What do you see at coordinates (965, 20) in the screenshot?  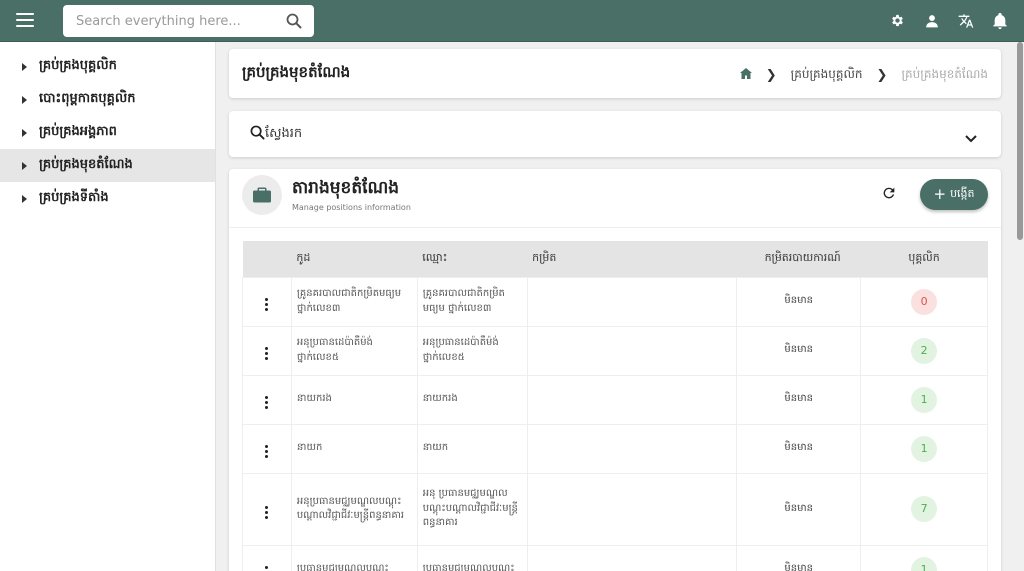 I see `translate-language-icon` at bounding box center [965, 20].